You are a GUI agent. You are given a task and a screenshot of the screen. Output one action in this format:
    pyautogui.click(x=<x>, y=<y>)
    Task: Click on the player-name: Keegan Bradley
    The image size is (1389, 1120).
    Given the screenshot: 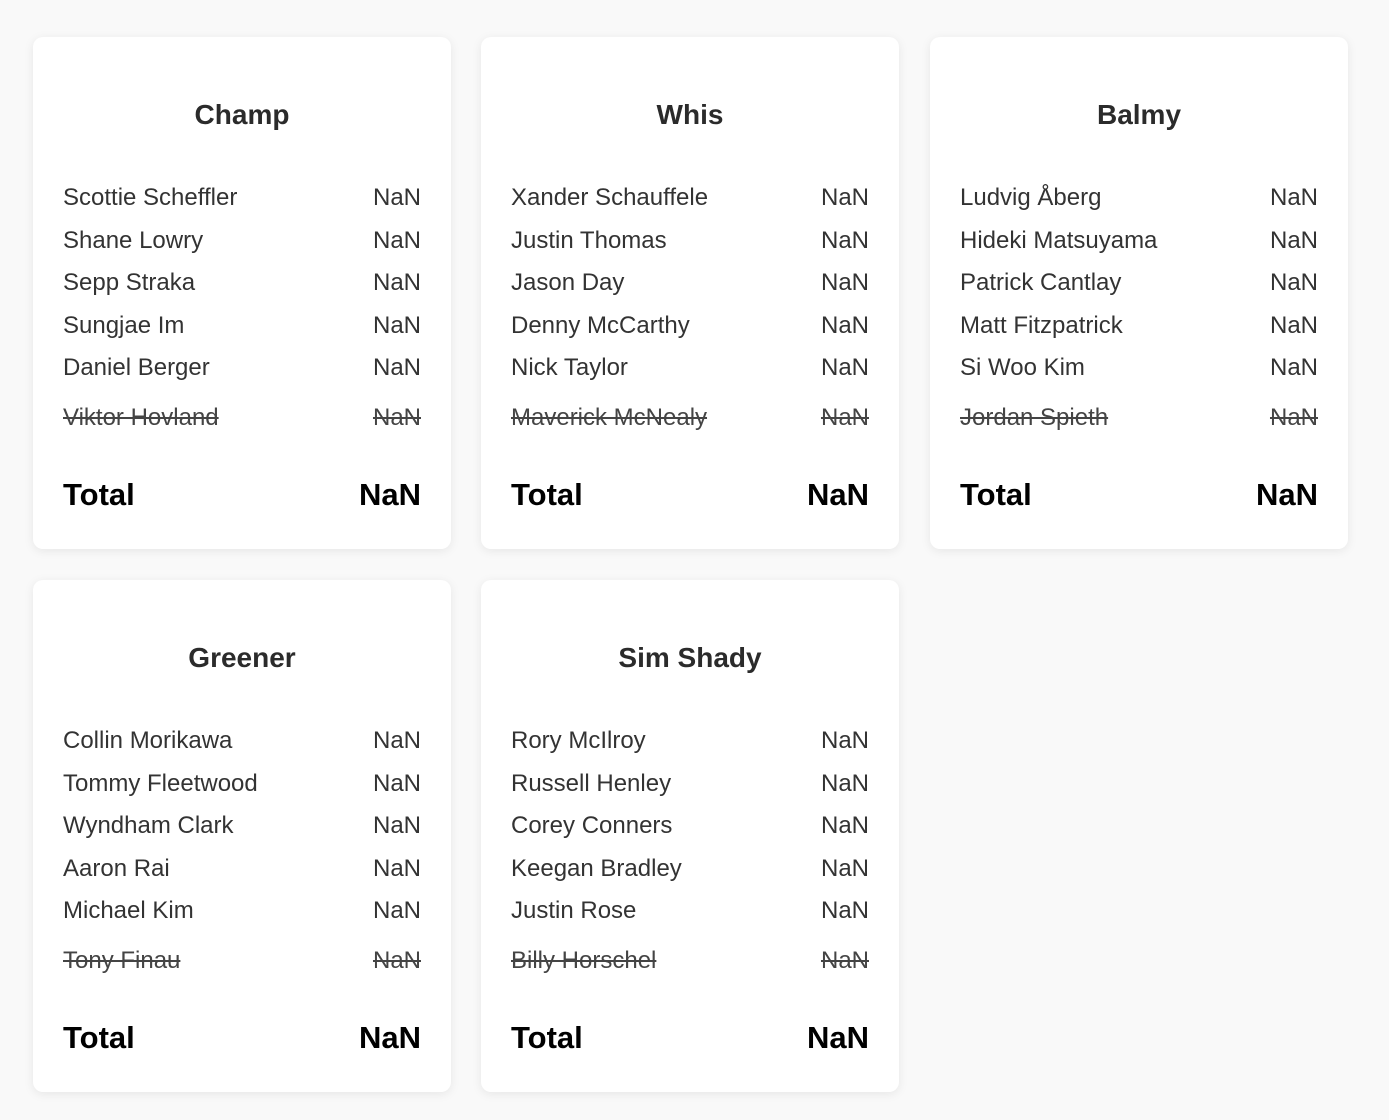 What is the action you would take?
    pyautogui.click(x=596, y=868)
    